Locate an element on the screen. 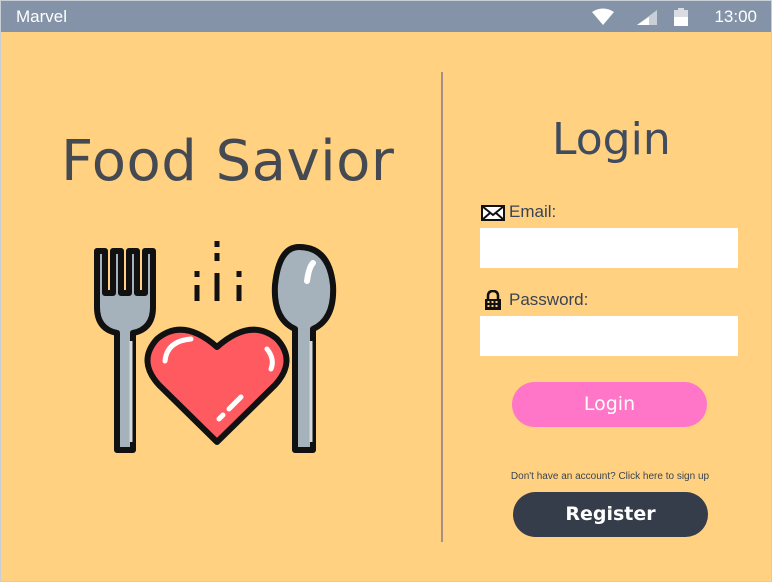 This screenshot has height=582, width=772. signal-icon is located at coordinates (647, 17).